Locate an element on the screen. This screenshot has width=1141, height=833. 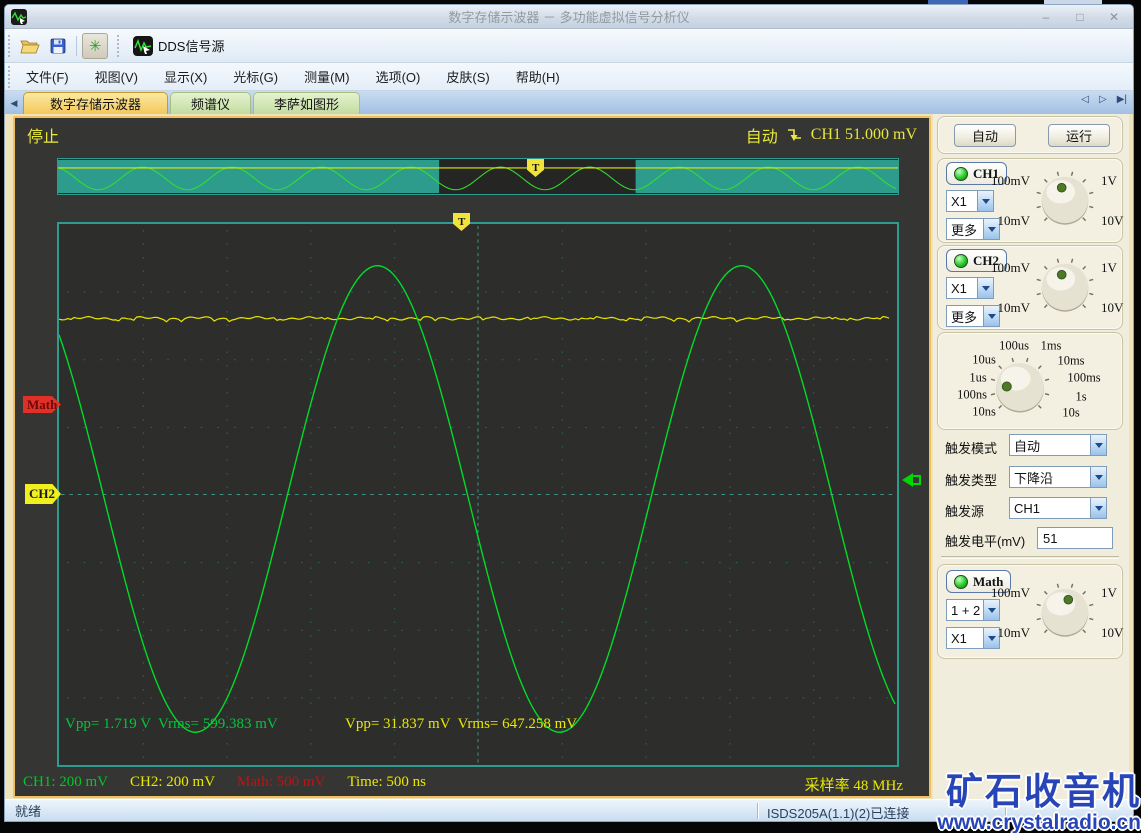
window-title: 数字存储示波器 － 多功能虚拟信号分析仪 is located at coordinates (569, 17).